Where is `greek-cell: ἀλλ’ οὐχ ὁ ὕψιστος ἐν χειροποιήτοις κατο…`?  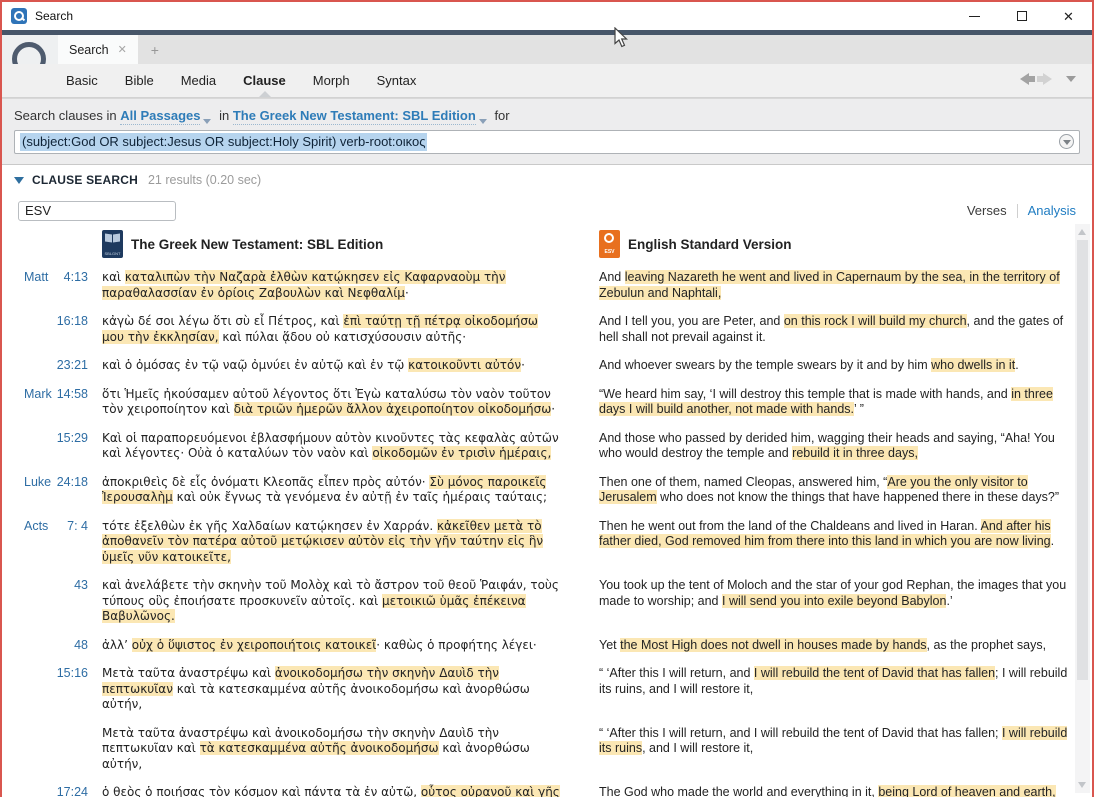 greek-cell: ἀλλ’ οὐχ ὁ ὕψιστος ἐν χειροποιήτοις κατο… is located at coordinates (338, 645).